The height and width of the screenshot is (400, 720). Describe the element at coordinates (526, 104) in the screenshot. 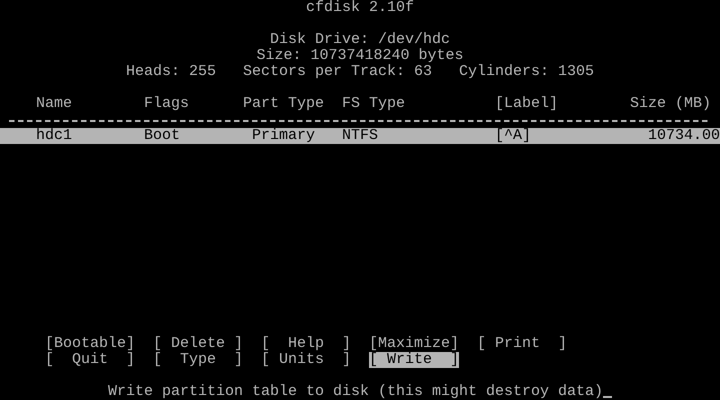

I see `column-header: [Label]` at that location.